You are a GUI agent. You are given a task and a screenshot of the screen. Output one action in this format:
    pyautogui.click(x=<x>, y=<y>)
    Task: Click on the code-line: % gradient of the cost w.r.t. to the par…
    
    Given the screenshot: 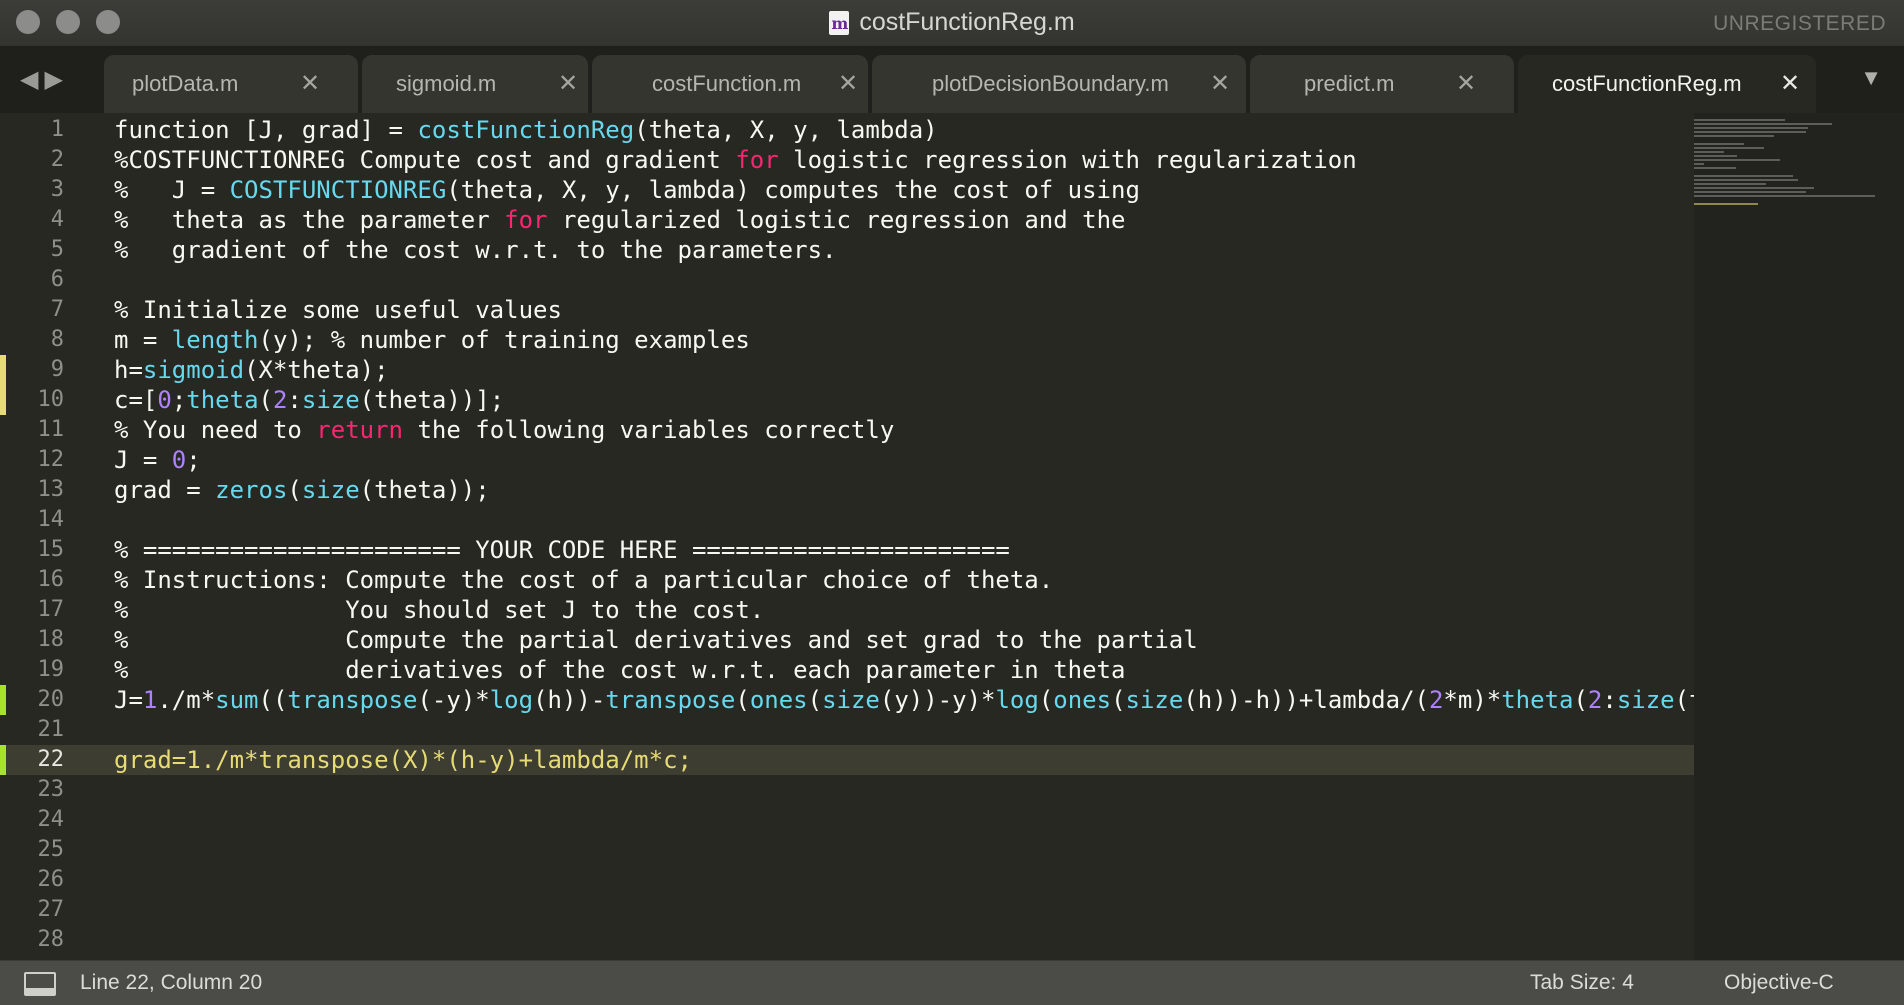 What is the action you would take?
    pyautogui.click(x=475, y=250)
    